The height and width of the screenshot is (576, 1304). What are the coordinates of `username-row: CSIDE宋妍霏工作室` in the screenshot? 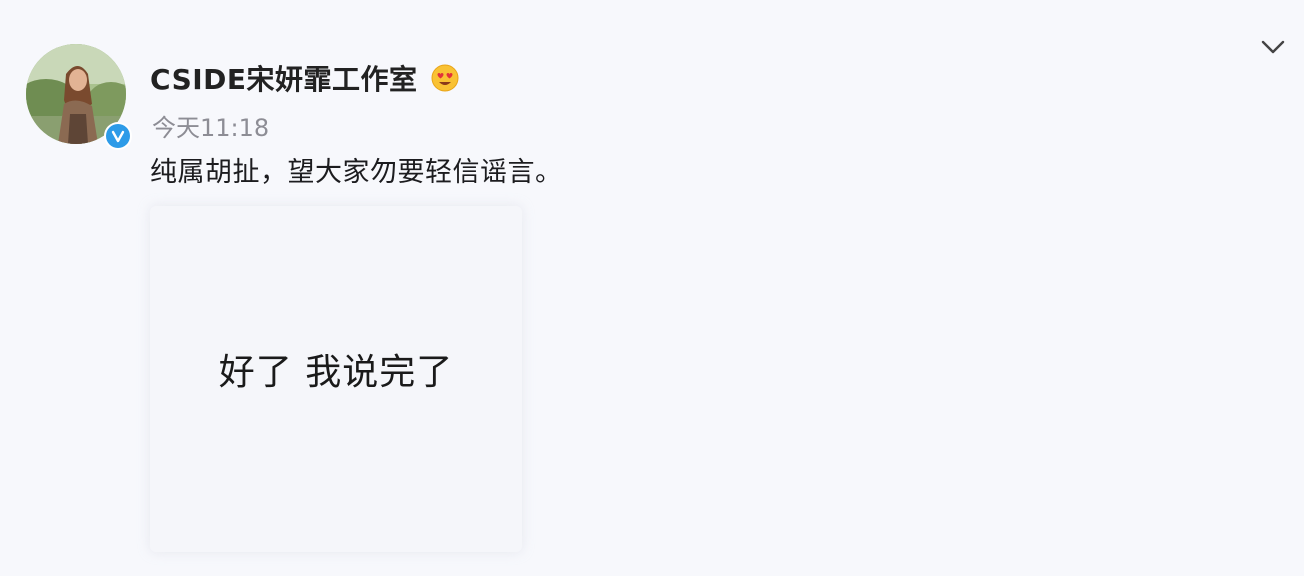 It's located at (305, 78).